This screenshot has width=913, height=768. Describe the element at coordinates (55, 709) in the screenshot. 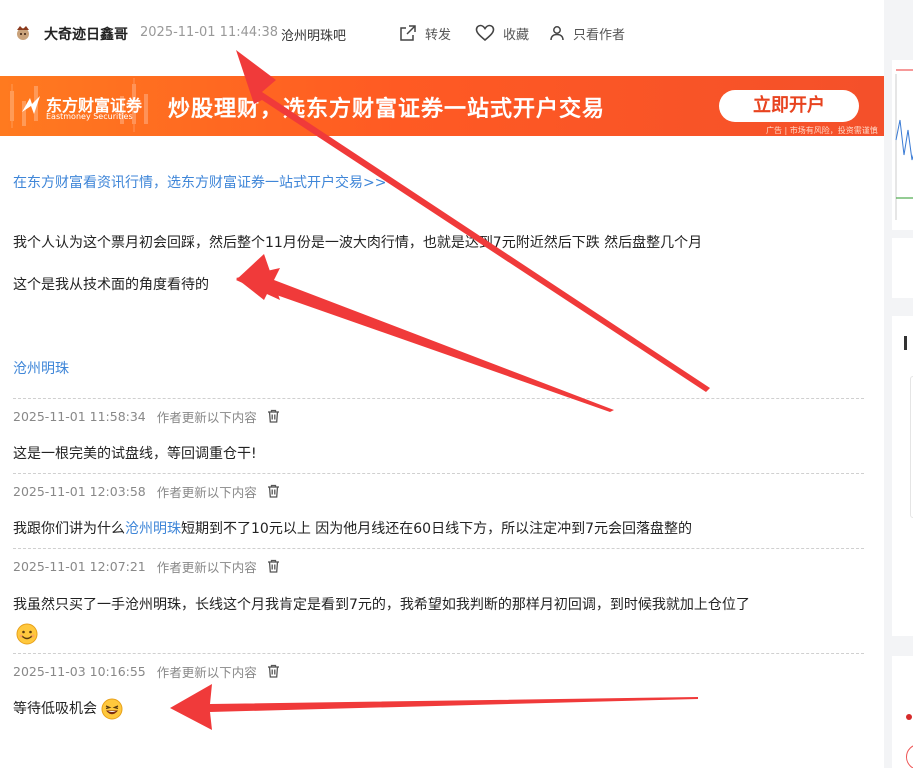

I see `update-text-part: 等待低吸机会` at that location.